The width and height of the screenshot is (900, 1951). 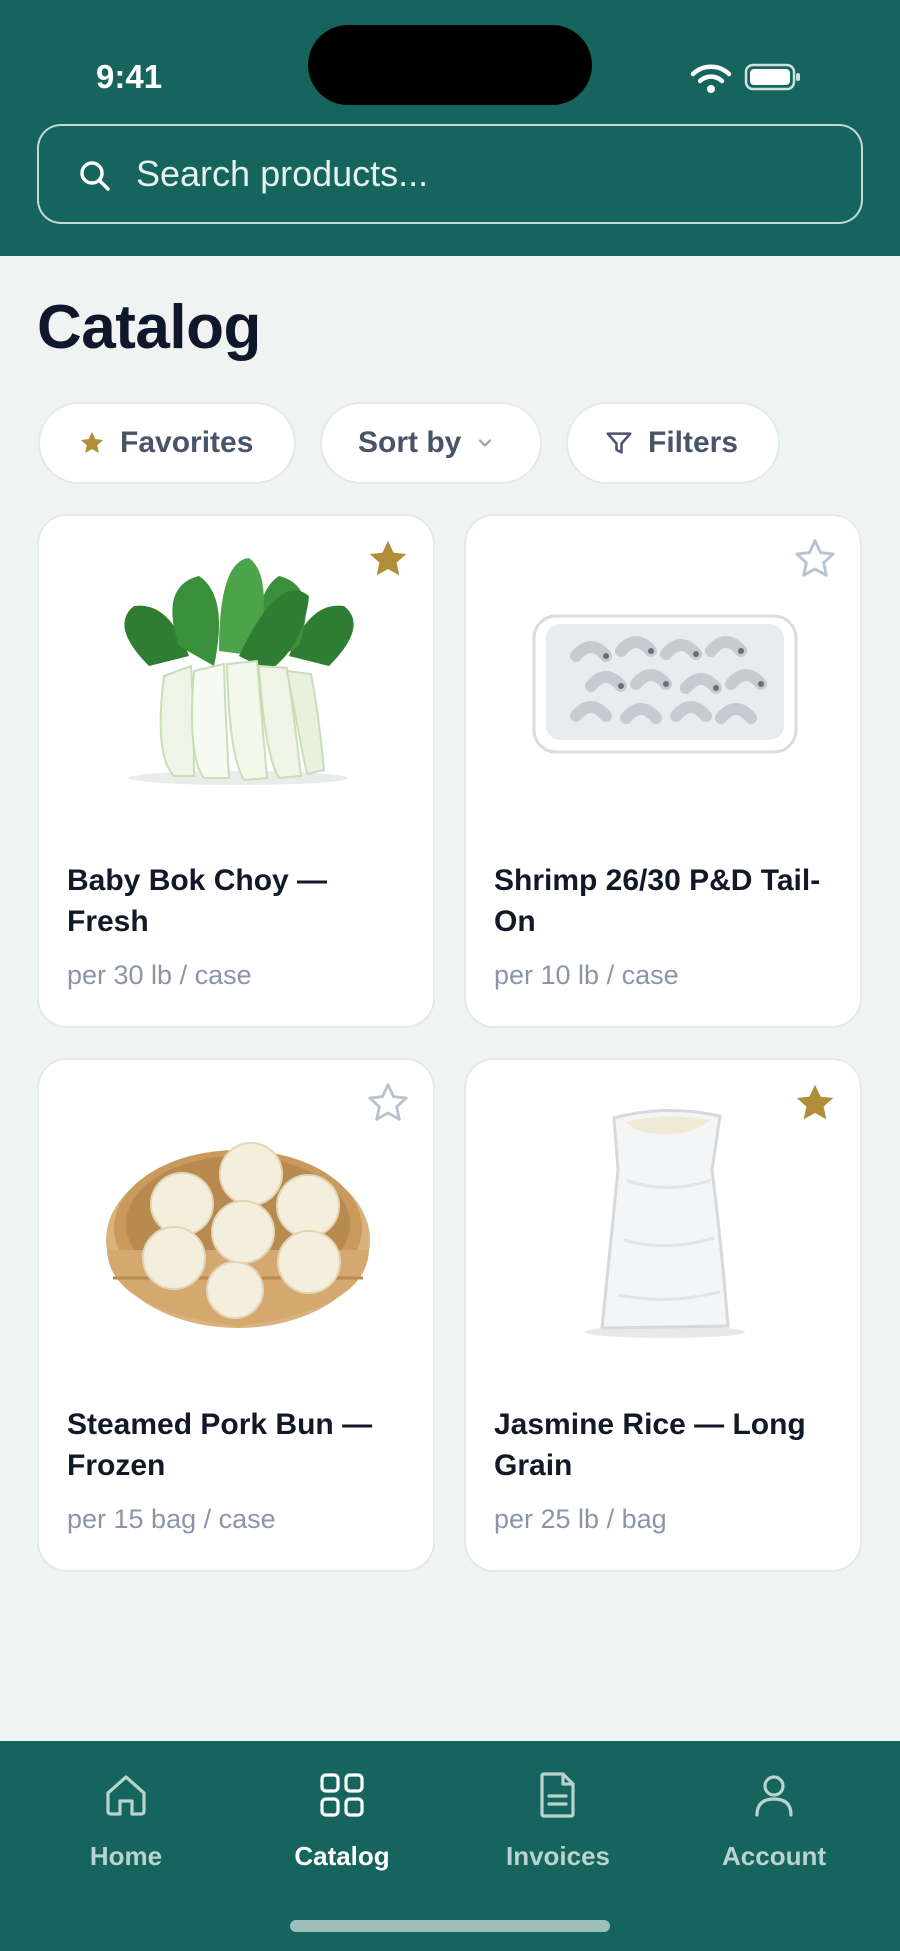 What do you see at coordinates (129, 76) in the screenshot?
I see `status-time: 9:41` at bounding box center [129, 76].